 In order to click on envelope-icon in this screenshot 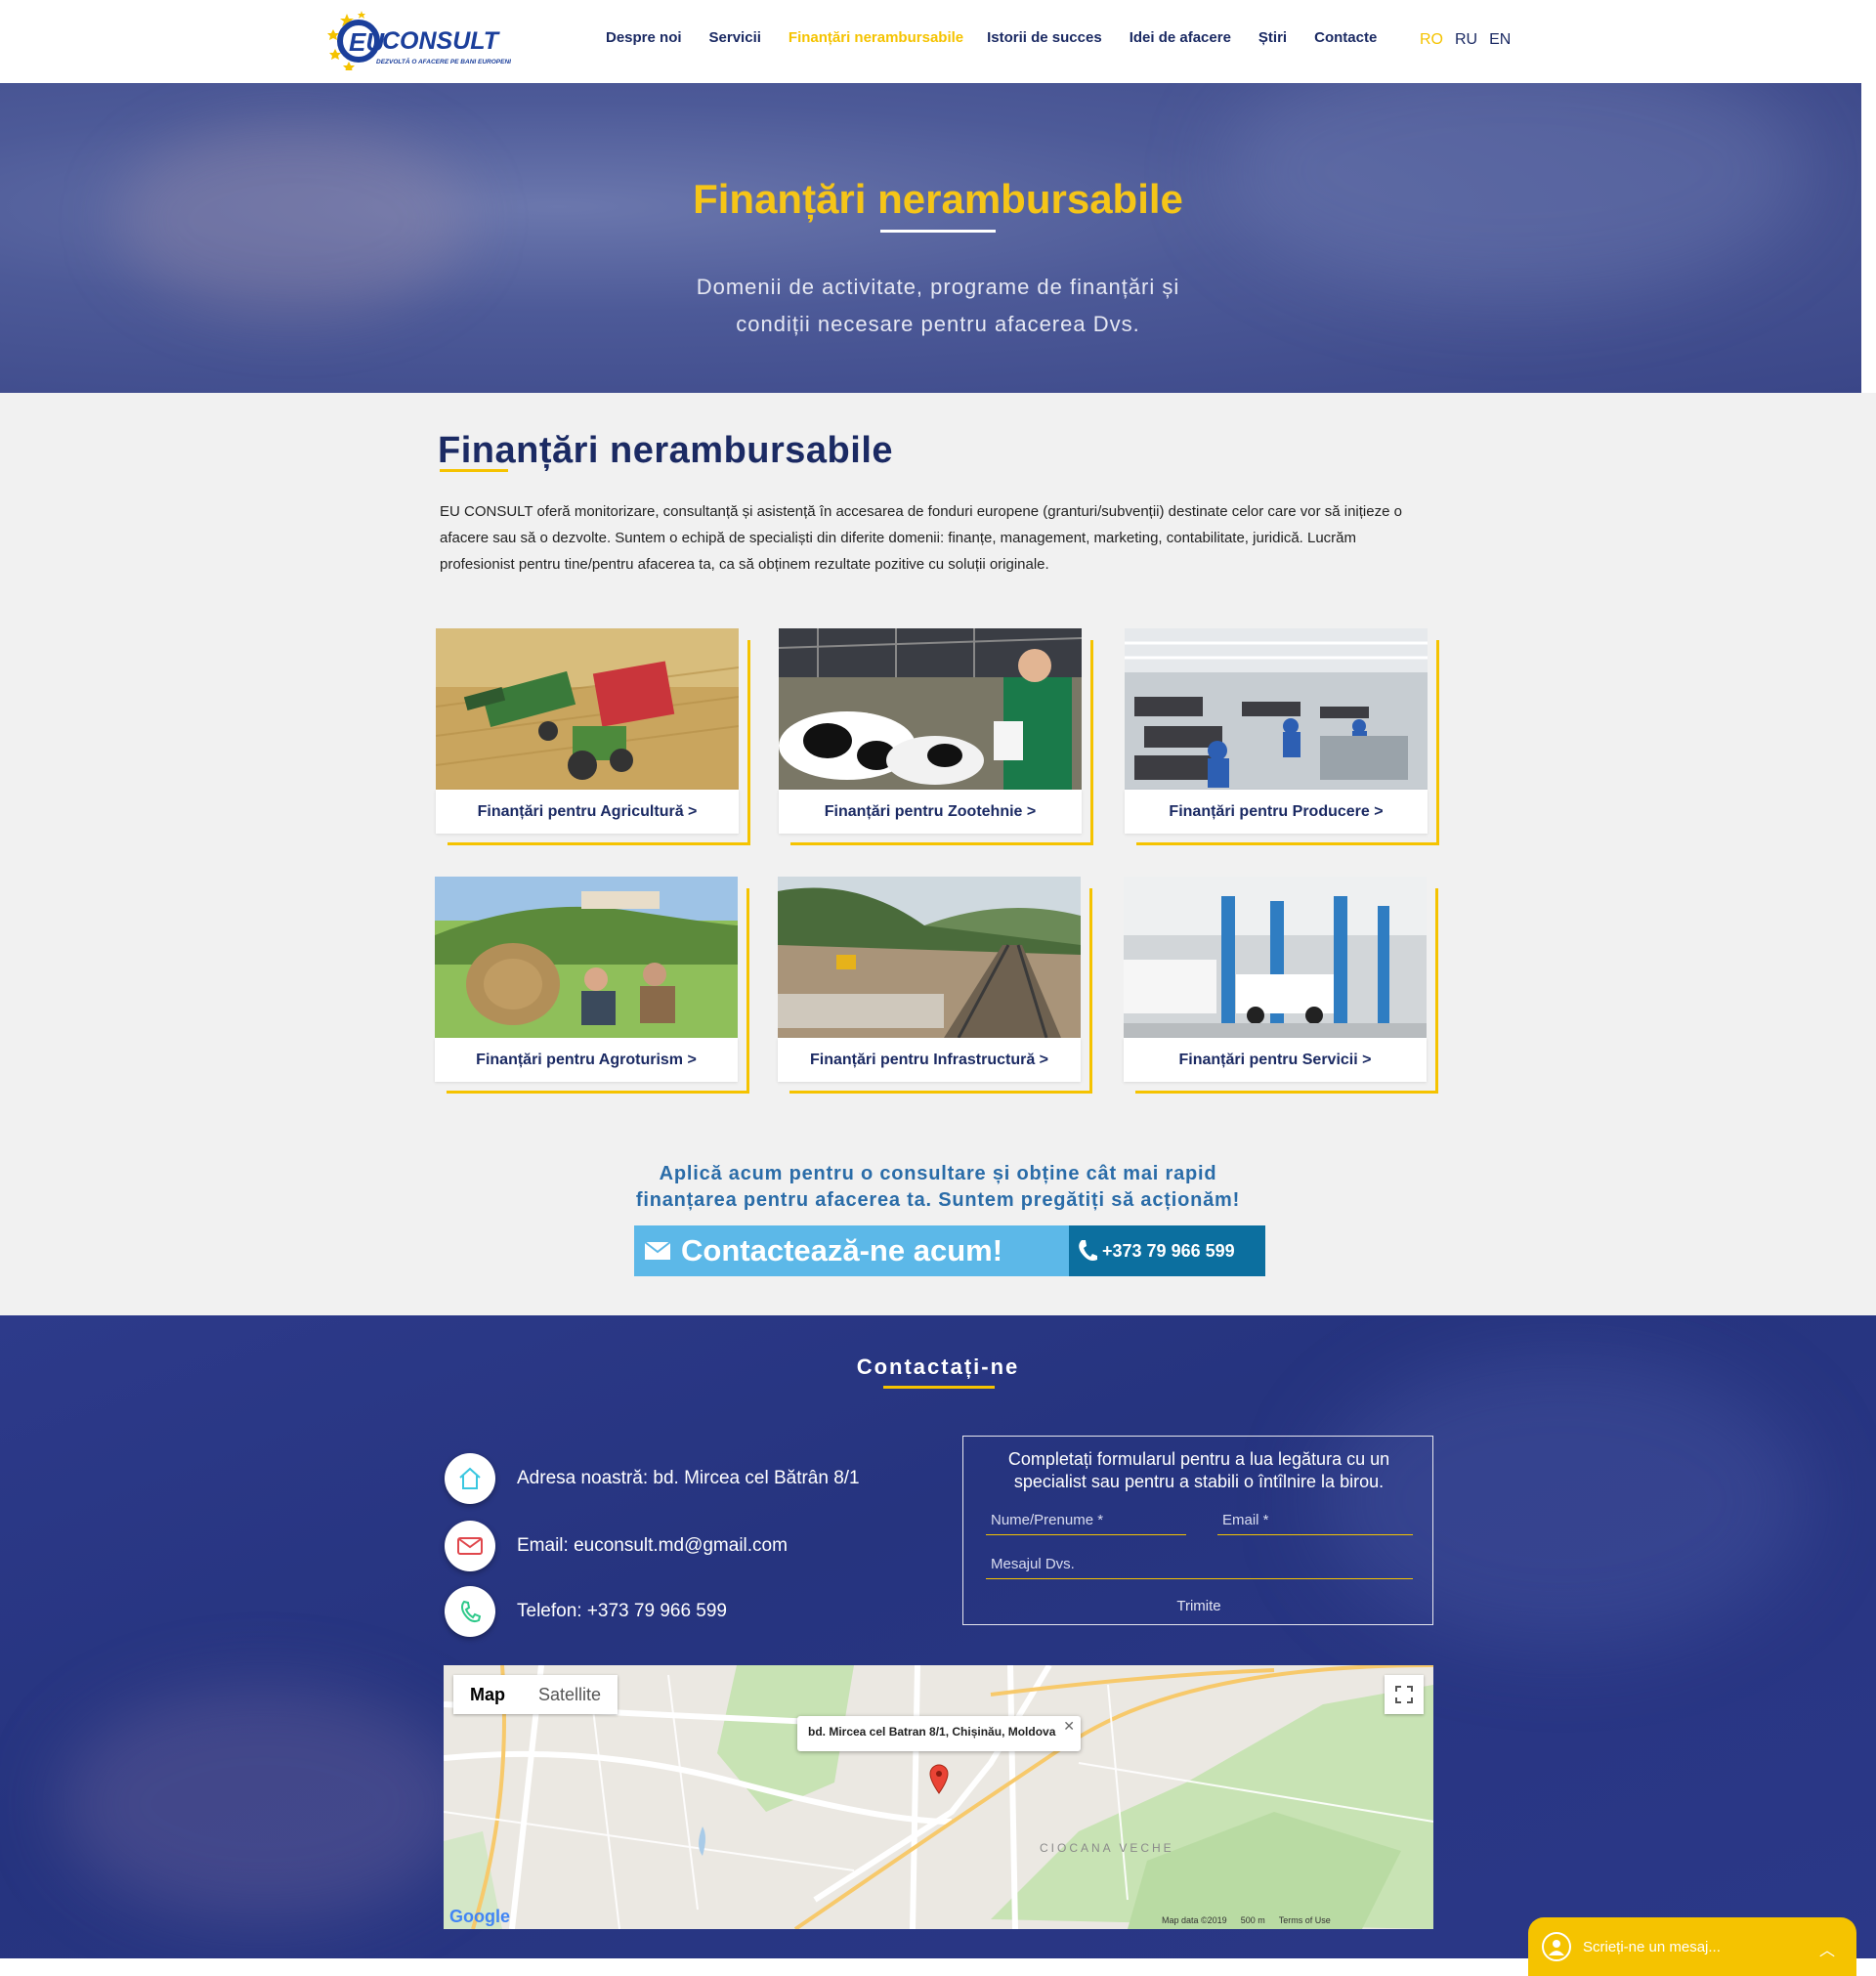, I will do `click(470, 1546)`.